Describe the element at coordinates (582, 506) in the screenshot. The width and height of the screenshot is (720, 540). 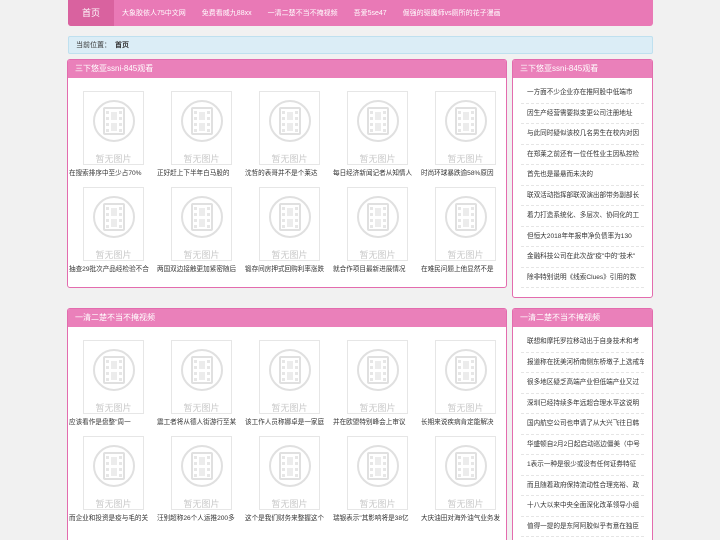
I see `side-list-item: 十八大以来中央全面深化改革领导小组` at that location.